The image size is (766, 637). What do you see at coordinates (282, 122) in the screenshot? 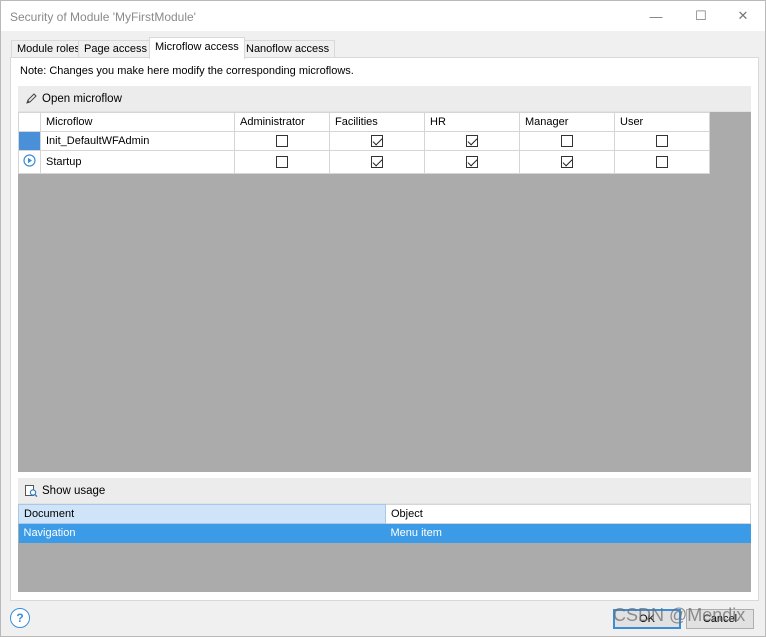
I see `column-header-administrator: Administrator` at bounding box center [282, 122].